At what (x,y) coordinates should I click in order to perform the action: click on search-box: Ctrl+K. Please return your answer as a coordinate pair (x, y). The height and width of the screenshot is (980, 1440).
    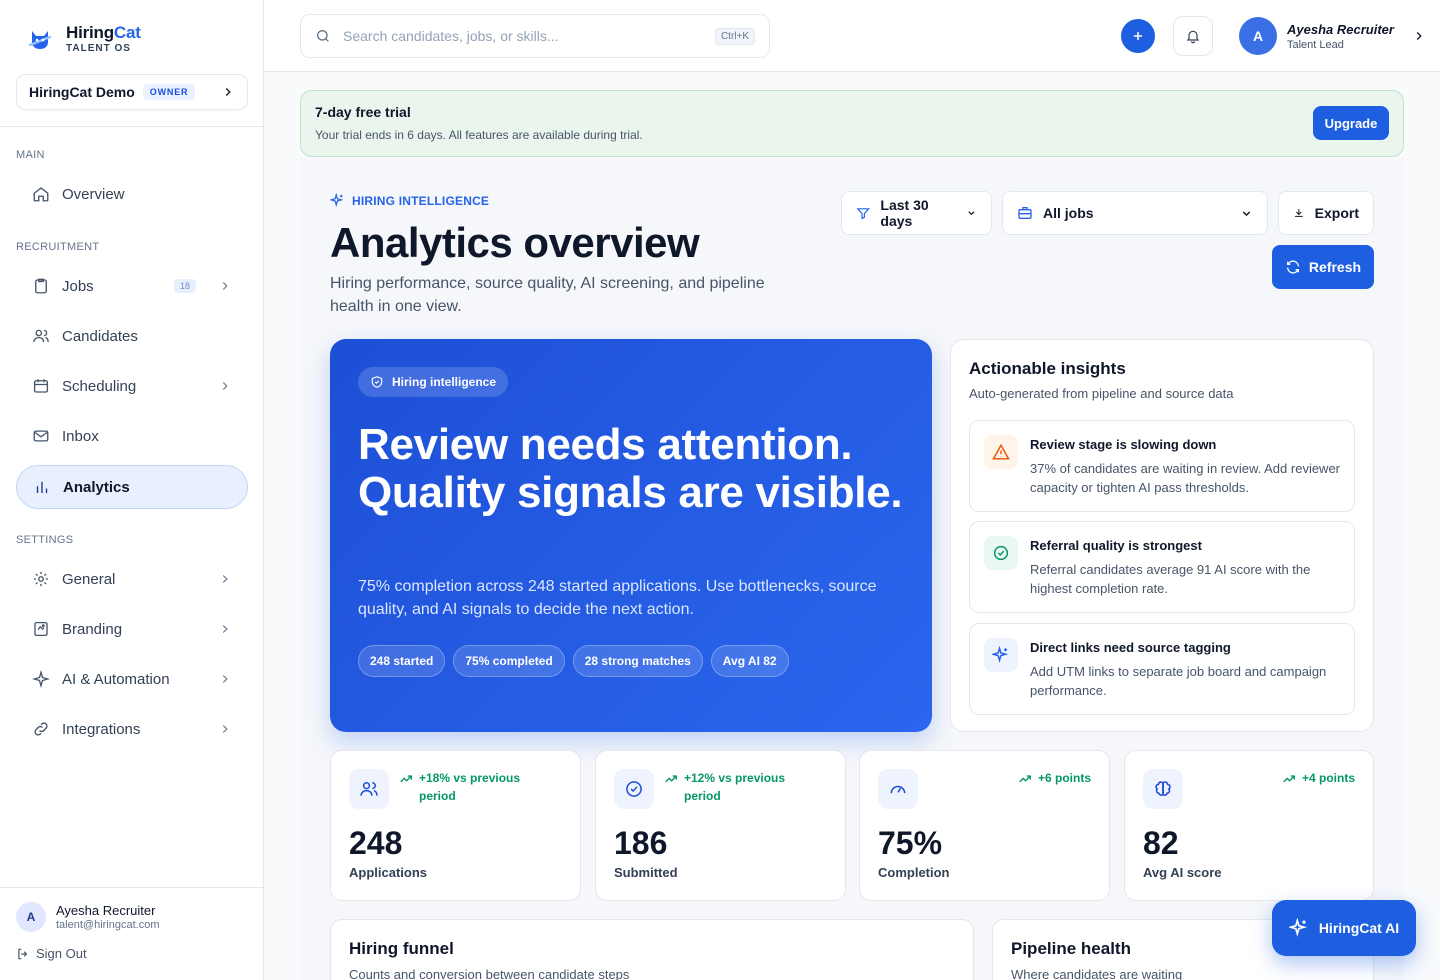
    Looking at the image, I should click on (535, 36).